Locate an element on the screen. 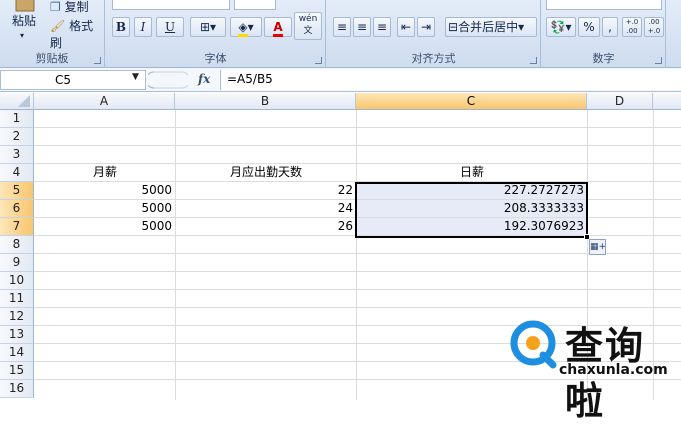 This screenshot has width=681, height=425. watermark-en-text: chaxunla.com is located at coordinates (613, 370).